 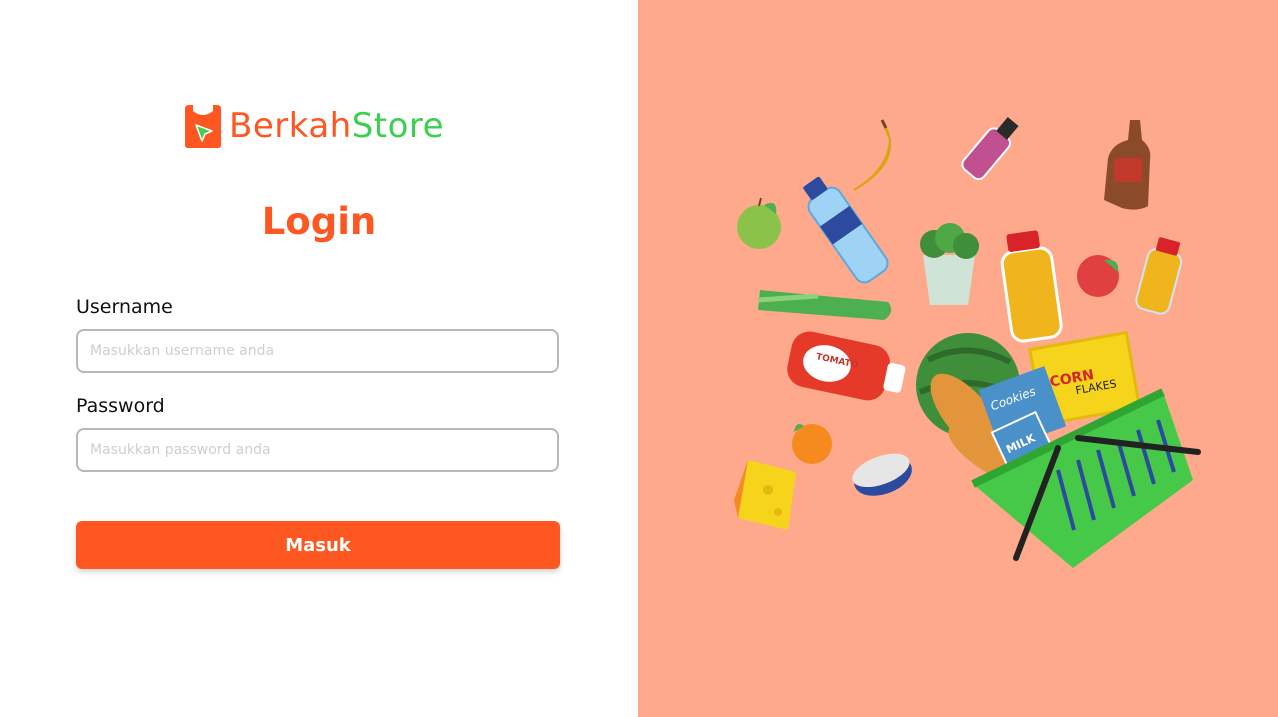 I want to click on leek-icon, so click(x=824, y=305).